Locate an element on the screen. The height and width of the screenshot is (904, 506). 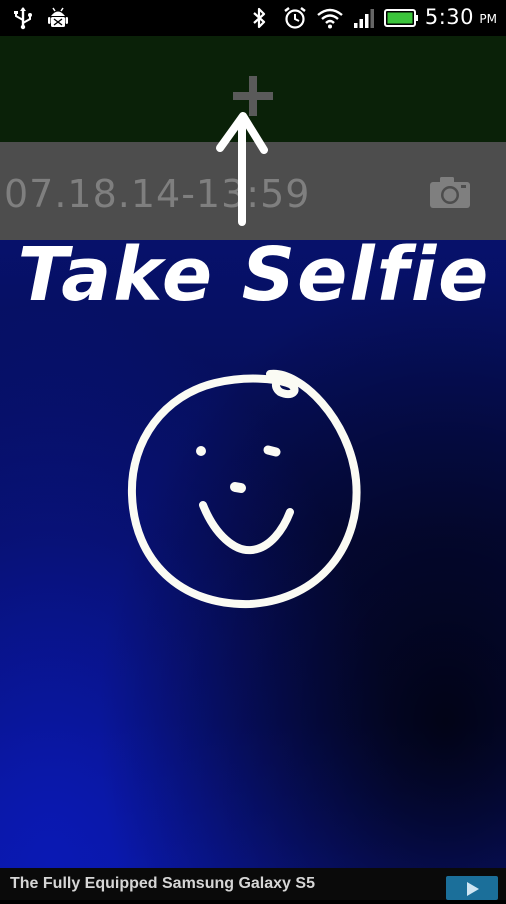
take-selfie-caption: Take Selfie is located at coordinates (254, 275).